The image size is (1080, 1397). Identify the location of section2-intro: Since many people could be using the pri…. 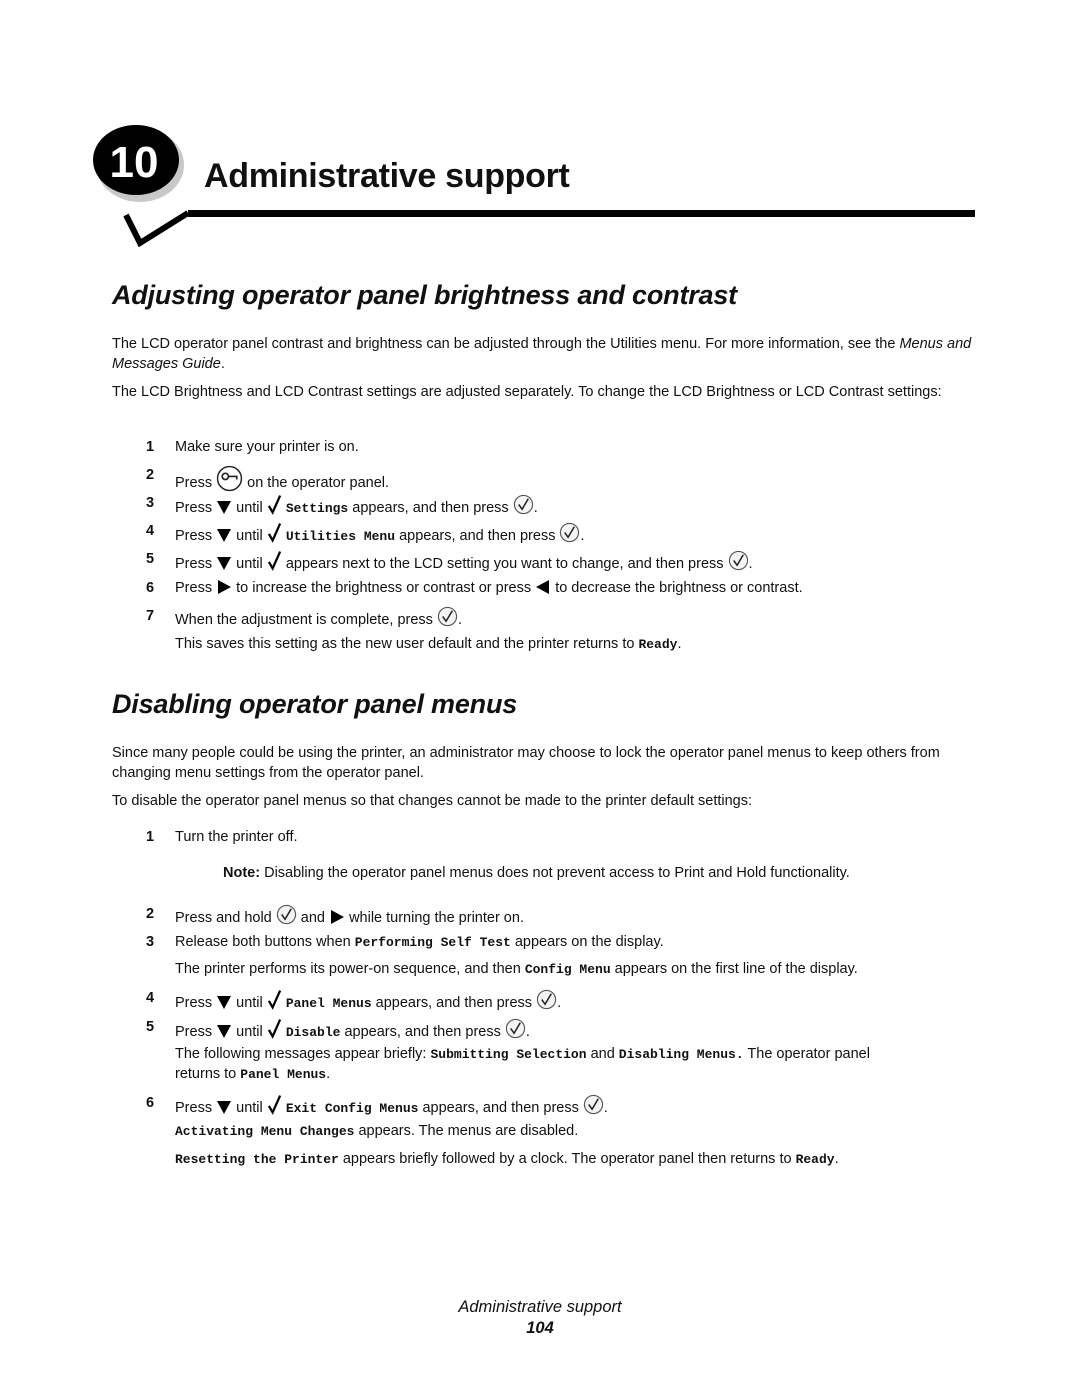
(526, 763).